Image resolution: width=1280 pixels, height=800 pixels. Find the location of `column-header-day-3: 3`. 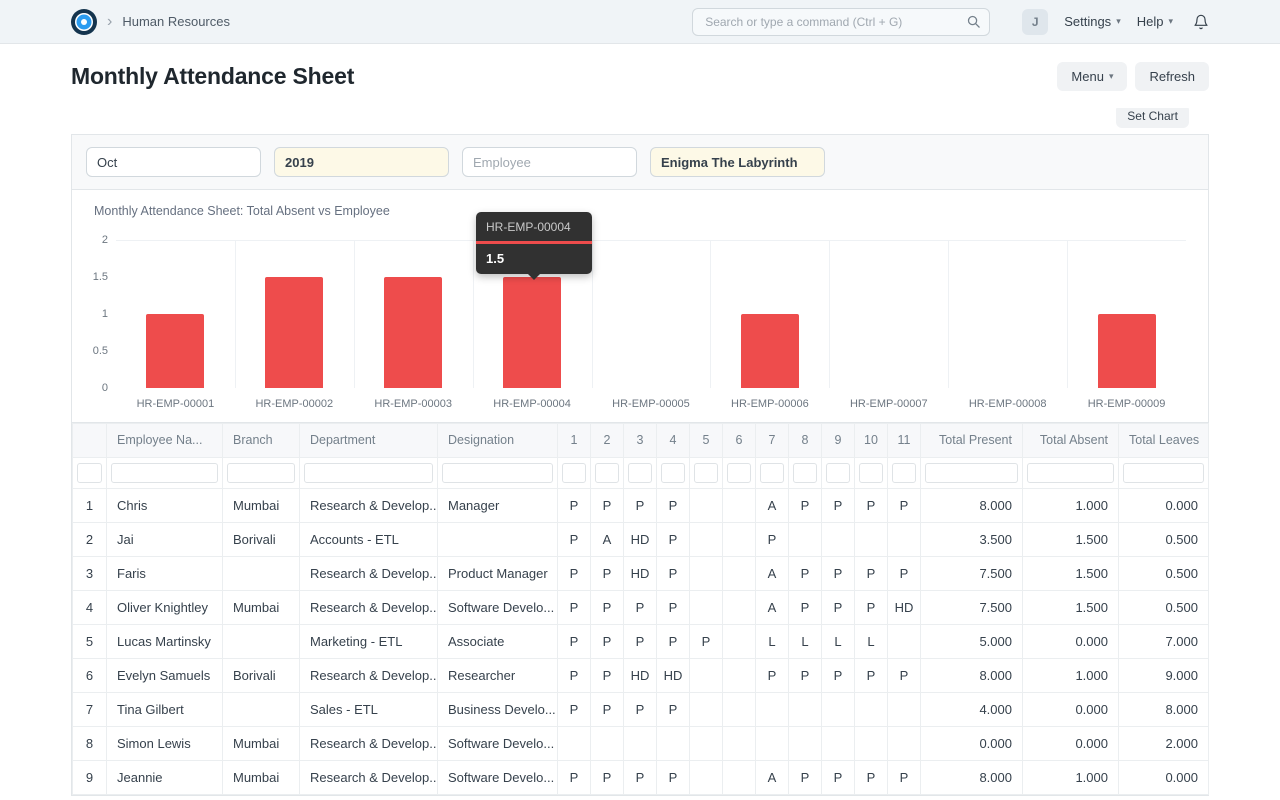

column-header-day-3: 3 is located at coordinates (640, 440).